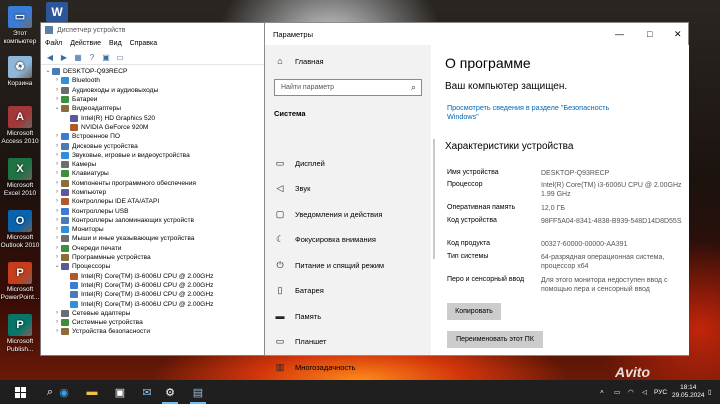 The image size is (720, 404). I want to click on clock: 18:14 29.05.2024, so click(688, 392).